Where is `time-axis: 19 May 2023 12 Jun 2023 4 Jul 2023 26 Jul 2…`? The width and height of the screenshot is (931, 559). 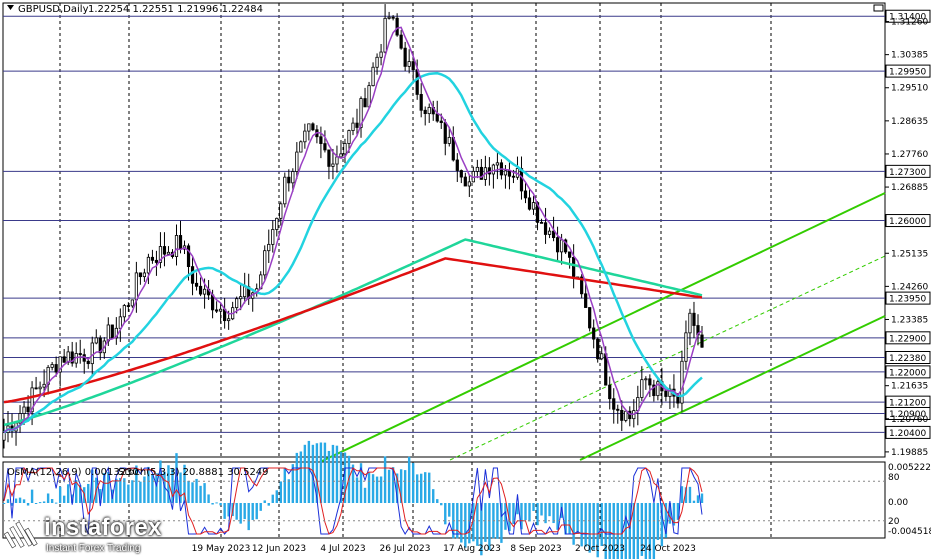 time-axis: 19 May 2023 12 Jun 2023 4 Jul 2023 26 Jul 2… is located at coordinates (444, 549).